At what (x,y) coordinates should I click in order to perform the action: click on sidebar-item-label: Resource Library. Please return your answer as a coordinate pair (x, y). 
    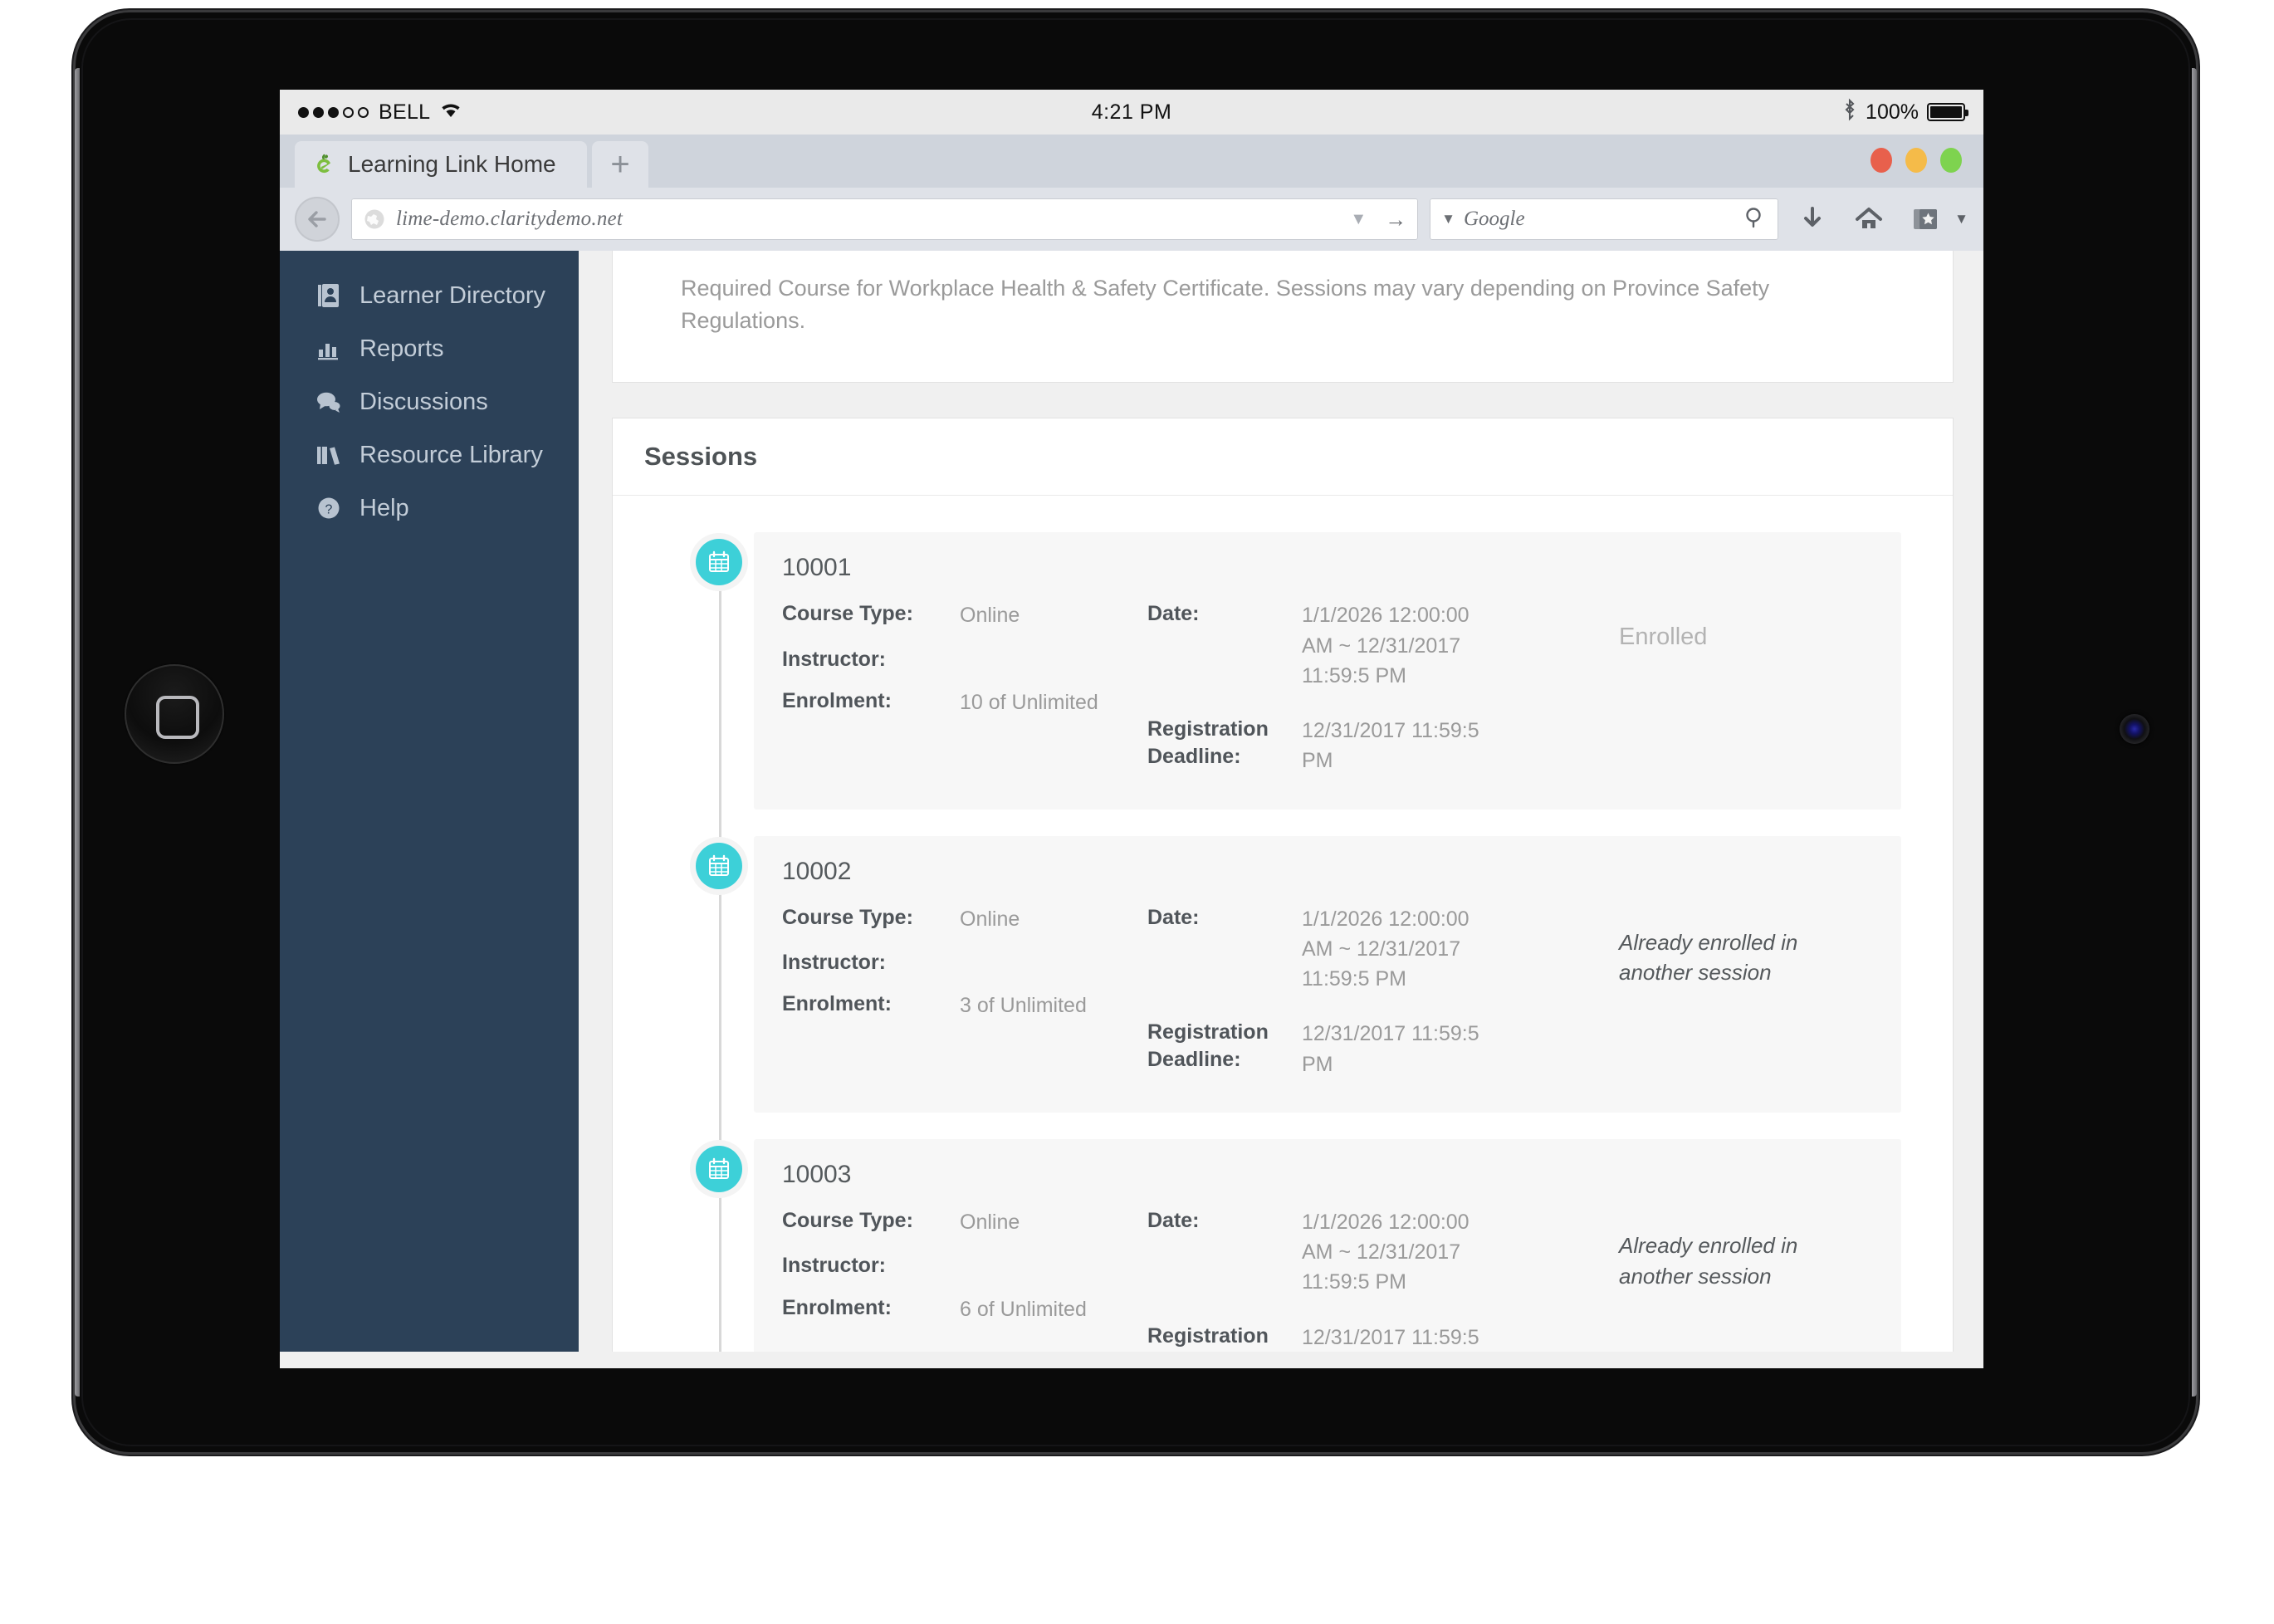
    Looking at the image, I should click on (451, 454).